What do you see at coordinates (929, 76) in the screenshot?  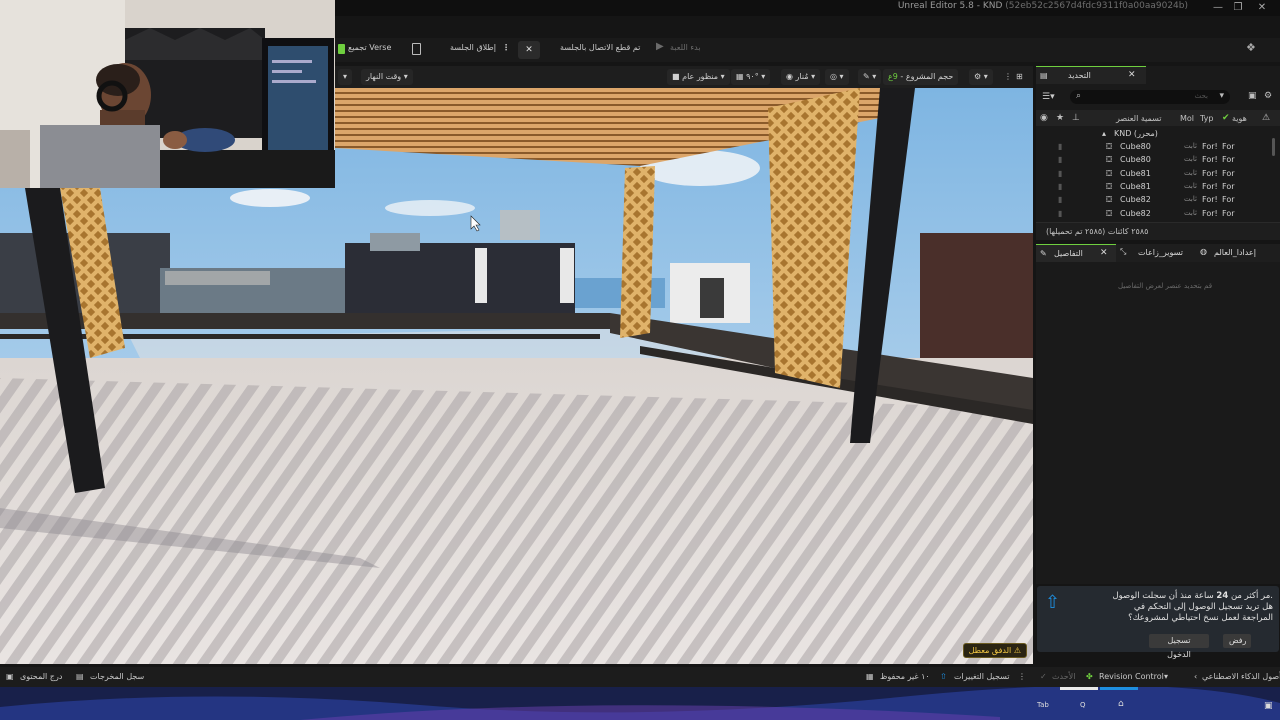 I see `project-size-label: حجم المشروع` at bounding box center [929, 76].